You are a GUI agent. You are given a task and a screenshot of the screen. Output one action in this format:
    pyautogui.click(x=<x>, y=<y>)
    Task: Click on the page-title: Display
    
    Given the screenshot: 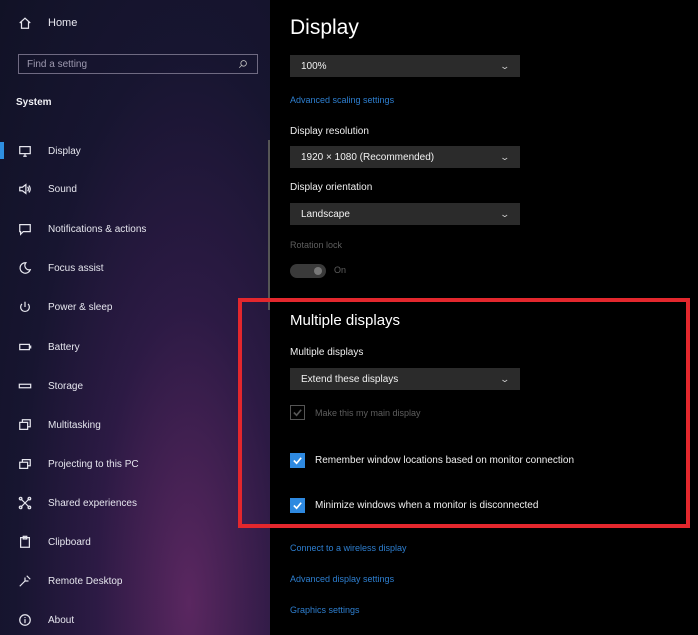 What is the action you would take?
    pyautogui.click(x=324, y=27)
    